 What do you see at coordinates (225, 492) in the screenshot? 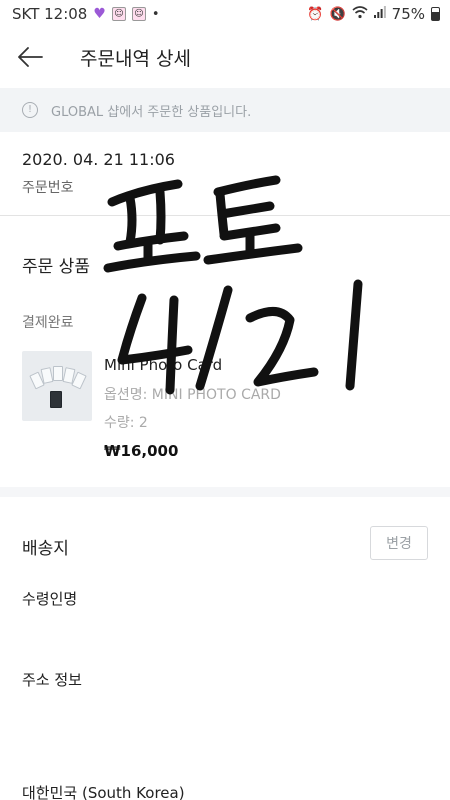
I see `section-separator` at bounding box center [225, 492].